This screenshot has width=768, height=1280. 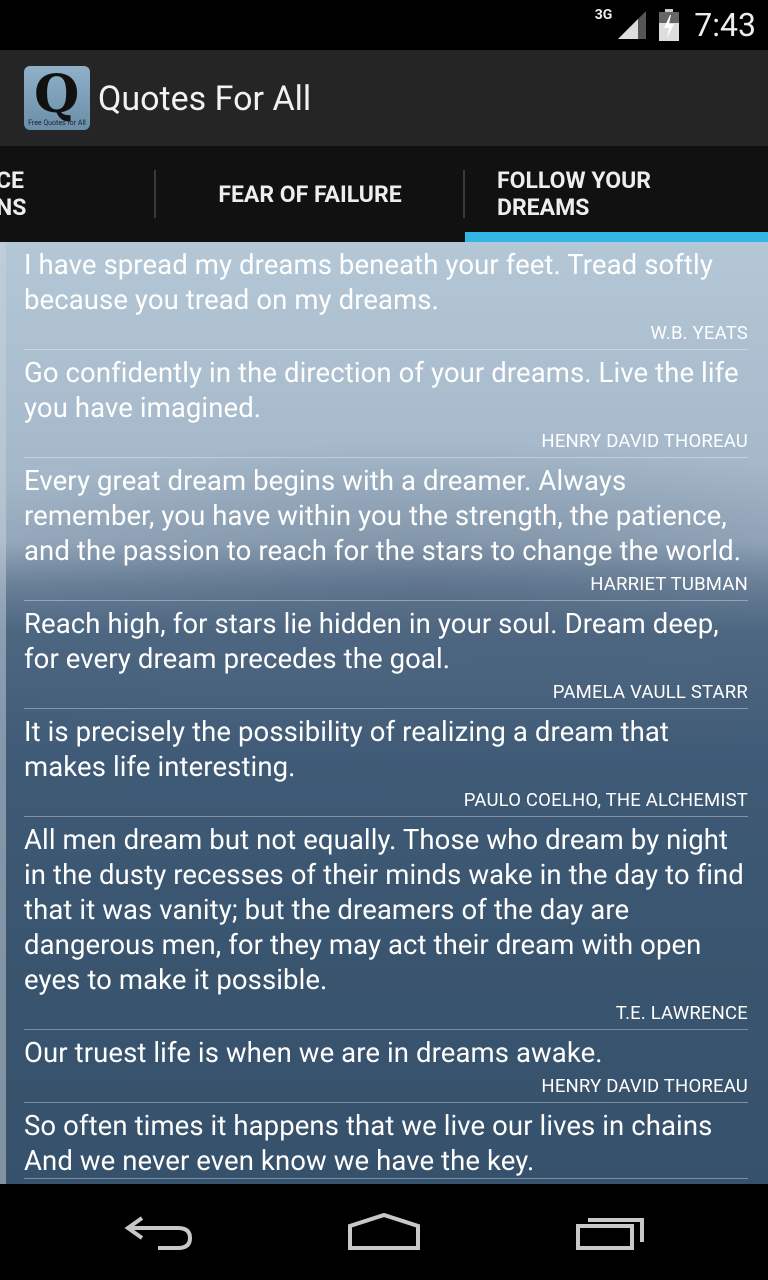 I want to click on action-bar: Q Free Quotes for All Quotes For All, so click(x=384, y=98).